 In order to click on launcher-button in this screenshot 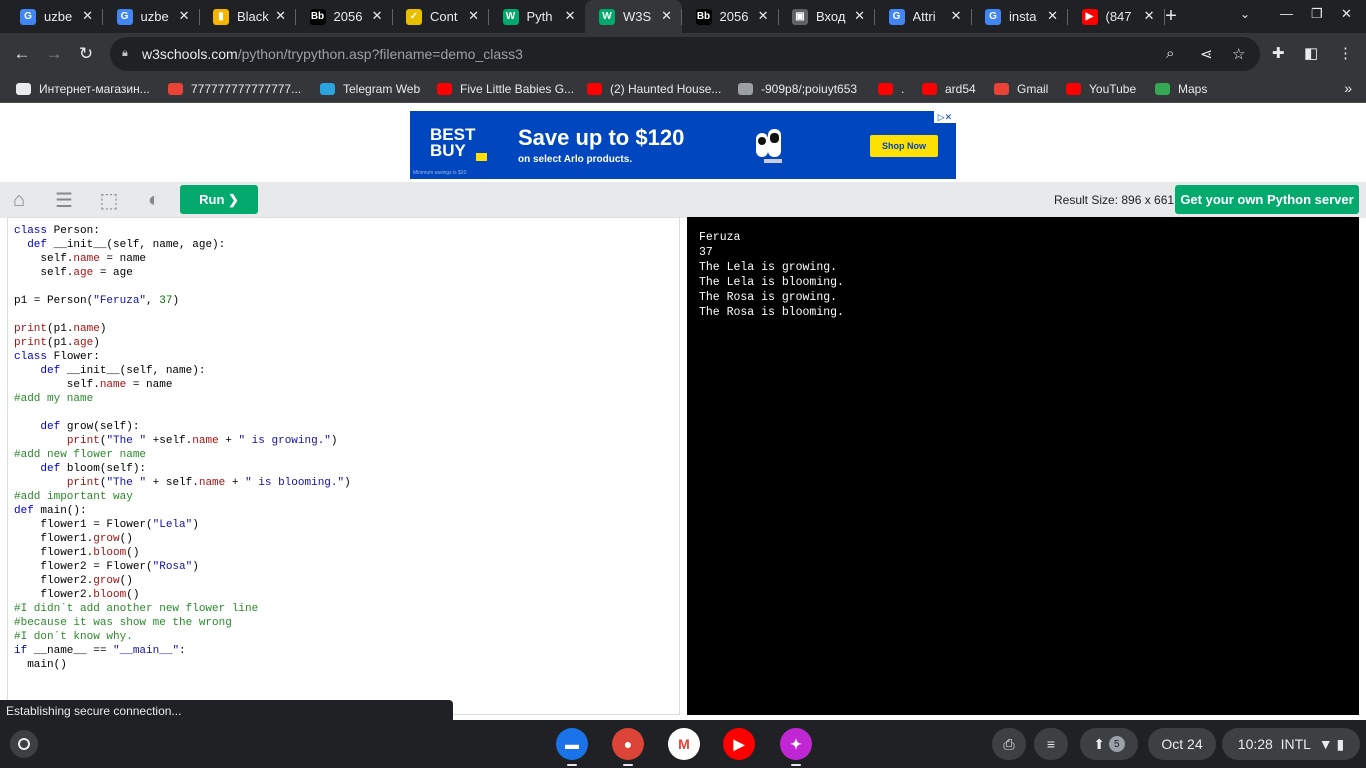, I will do `click(24, 744)`.